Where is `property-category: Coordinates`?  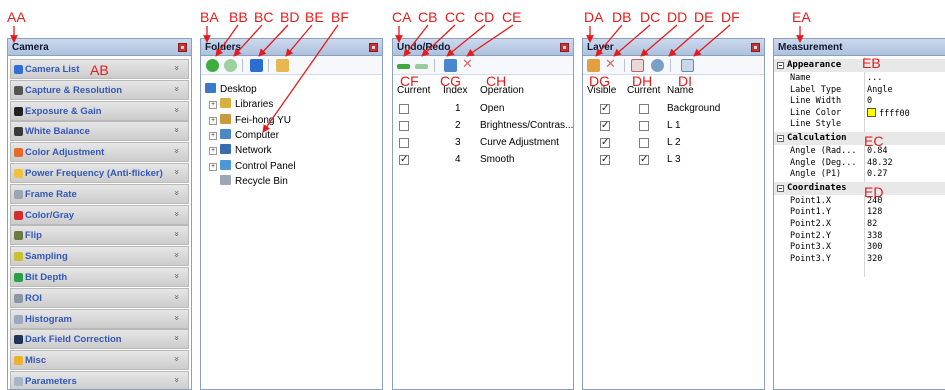
property-category: Coordinates is located at coordinates (859, 188).